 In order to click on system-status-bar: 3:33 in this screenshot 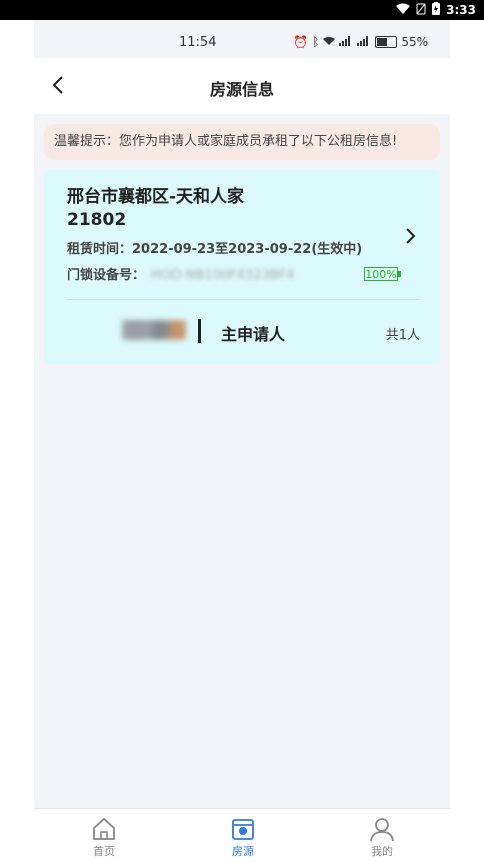, I will do `click(242, 10)`.